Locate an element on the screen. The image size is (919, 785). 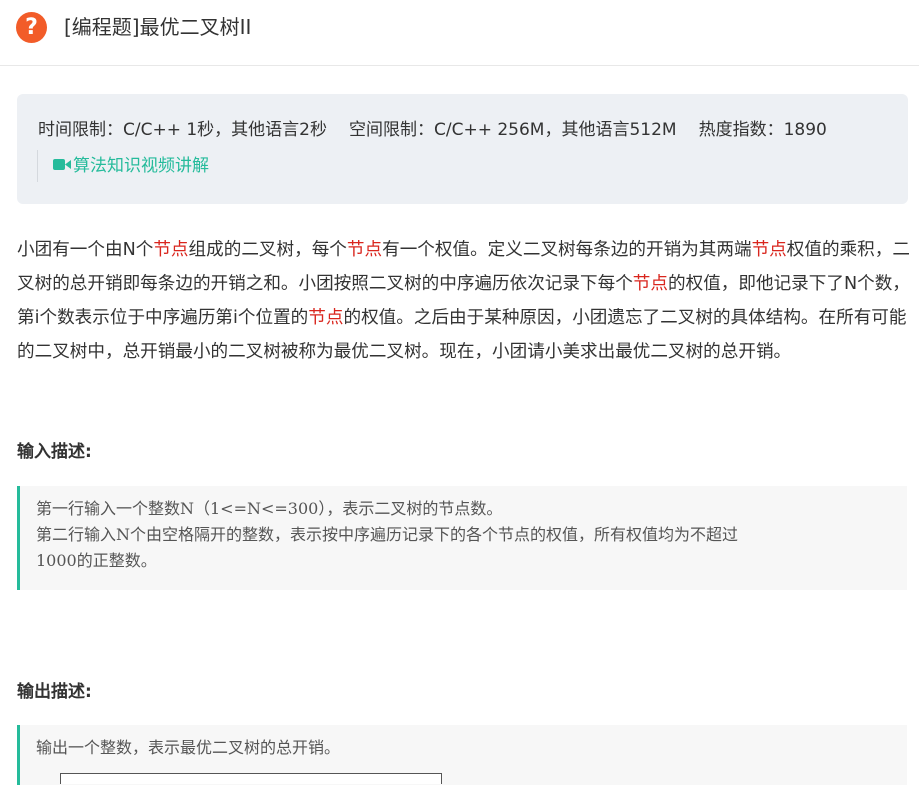
output-description-title: 输出描述: is located at coordinates (54, 692).